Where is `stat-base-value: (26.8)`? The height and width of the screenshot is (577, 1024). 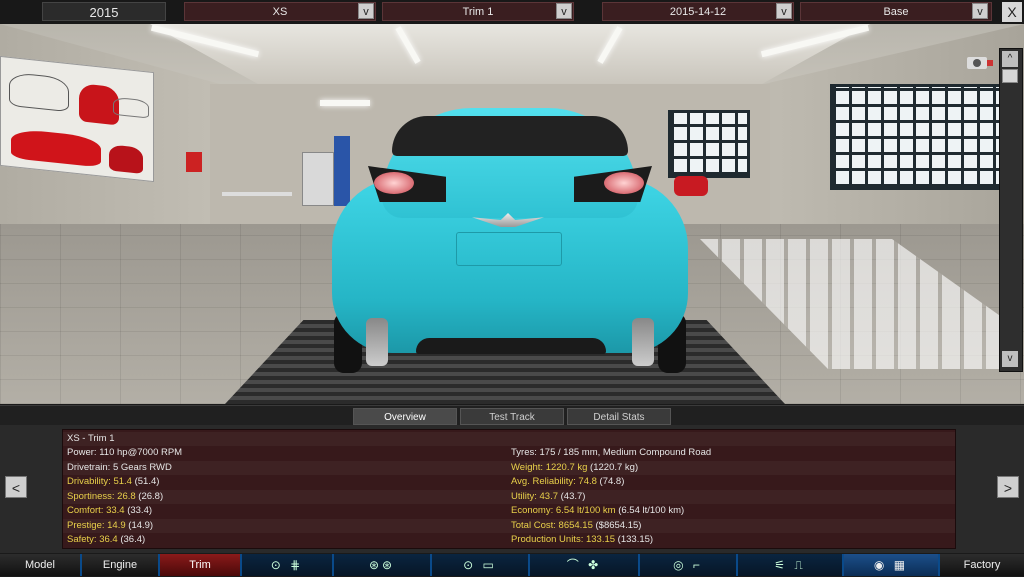 stat-base-value: (26.8) is located at coordinates (149, 496).